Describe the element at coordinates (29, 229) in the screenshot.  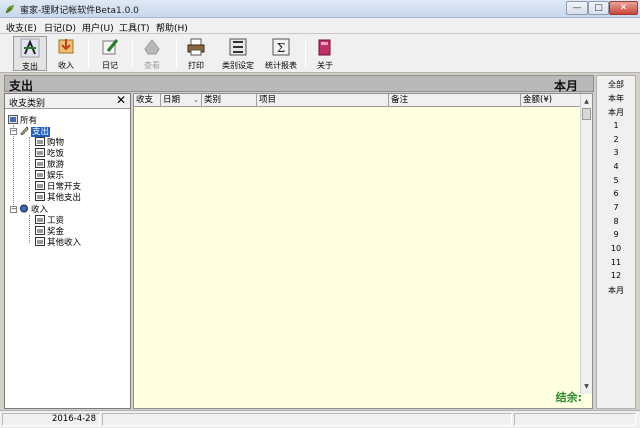
I see `tree-connector` at that location.